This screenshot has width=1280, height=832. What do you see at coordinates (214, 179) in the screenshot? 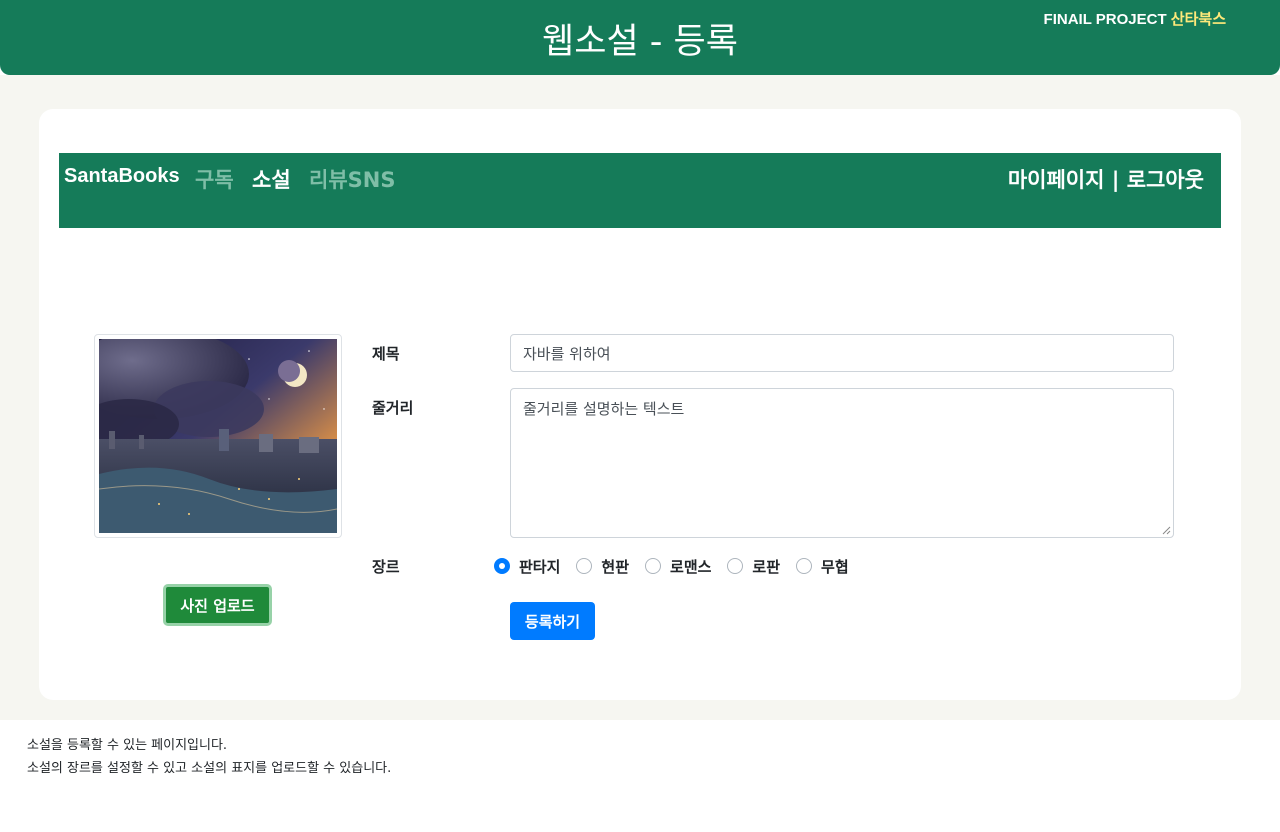
I see `nav-link-subscribe: 구독` at bounding box center [214, 179].